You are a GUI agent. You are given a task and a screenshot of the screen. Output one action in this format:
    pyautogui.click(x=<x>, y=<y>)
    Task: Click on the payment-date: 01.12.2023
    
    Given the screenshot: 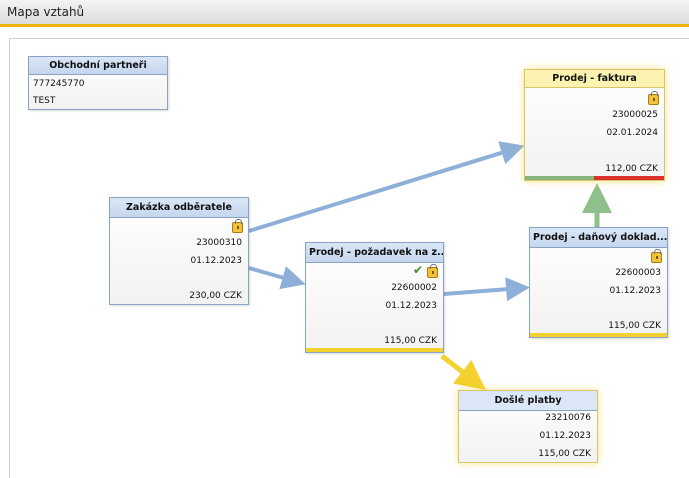 What is the action you would take?
    pyautogui.click(x=565, y=436)
    